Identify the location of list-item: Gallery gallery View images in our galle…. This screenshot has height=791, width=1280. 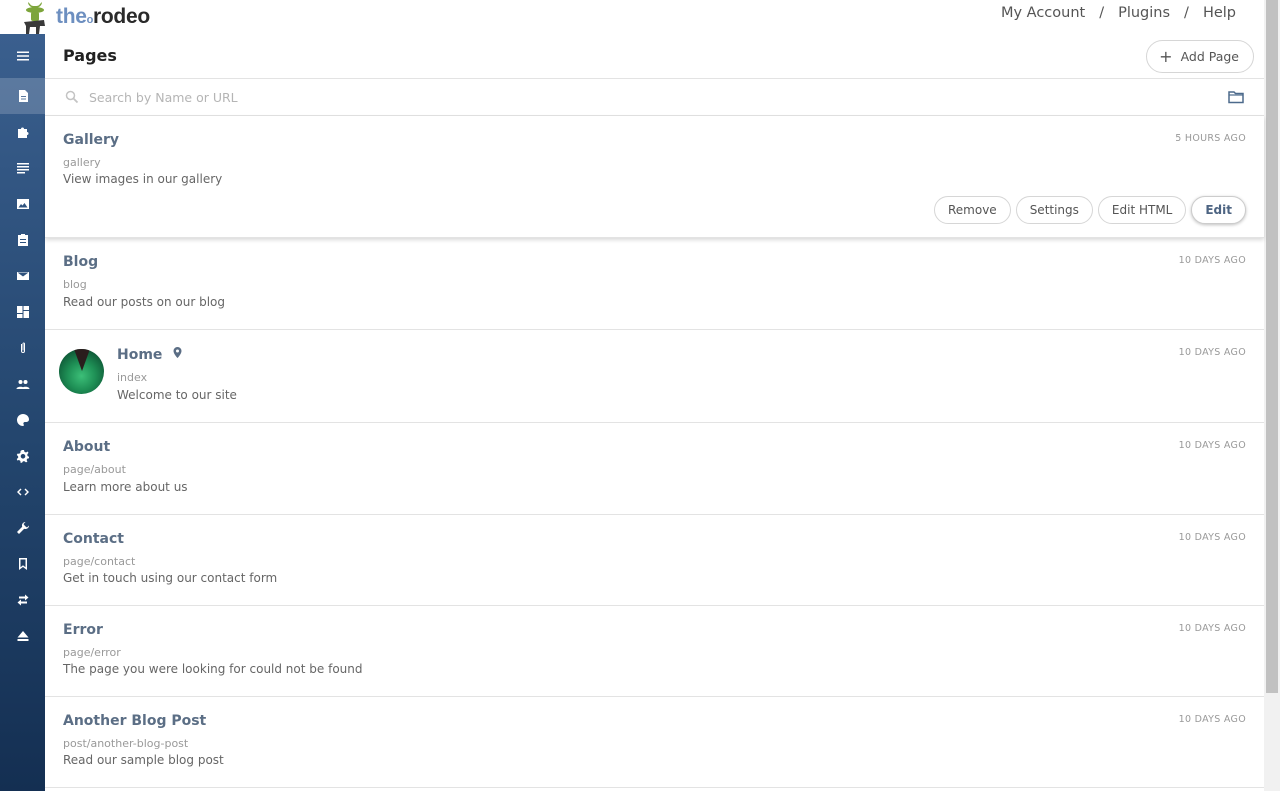
(654, 177).